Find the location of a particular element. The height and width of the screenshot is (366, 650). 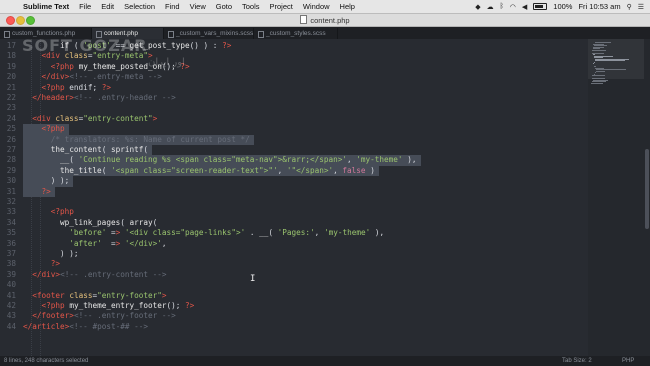

code-line: 40 is located at coordinates (294, 285).